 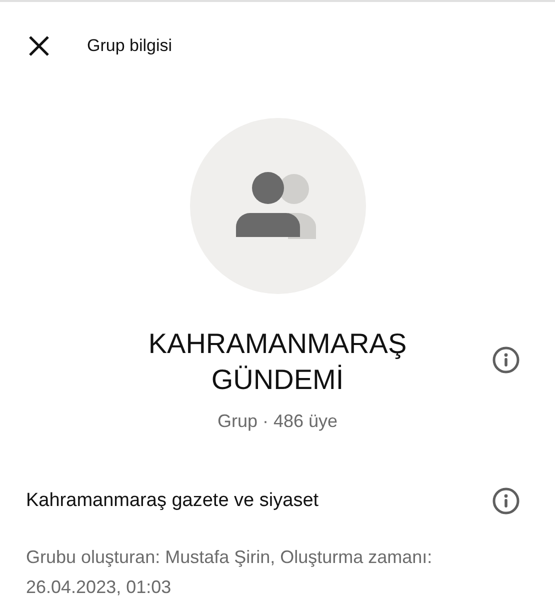 I want to click on group-name: KAHRAMANMARAŞ GÜNDEMİ, so click(x=277, y=362).